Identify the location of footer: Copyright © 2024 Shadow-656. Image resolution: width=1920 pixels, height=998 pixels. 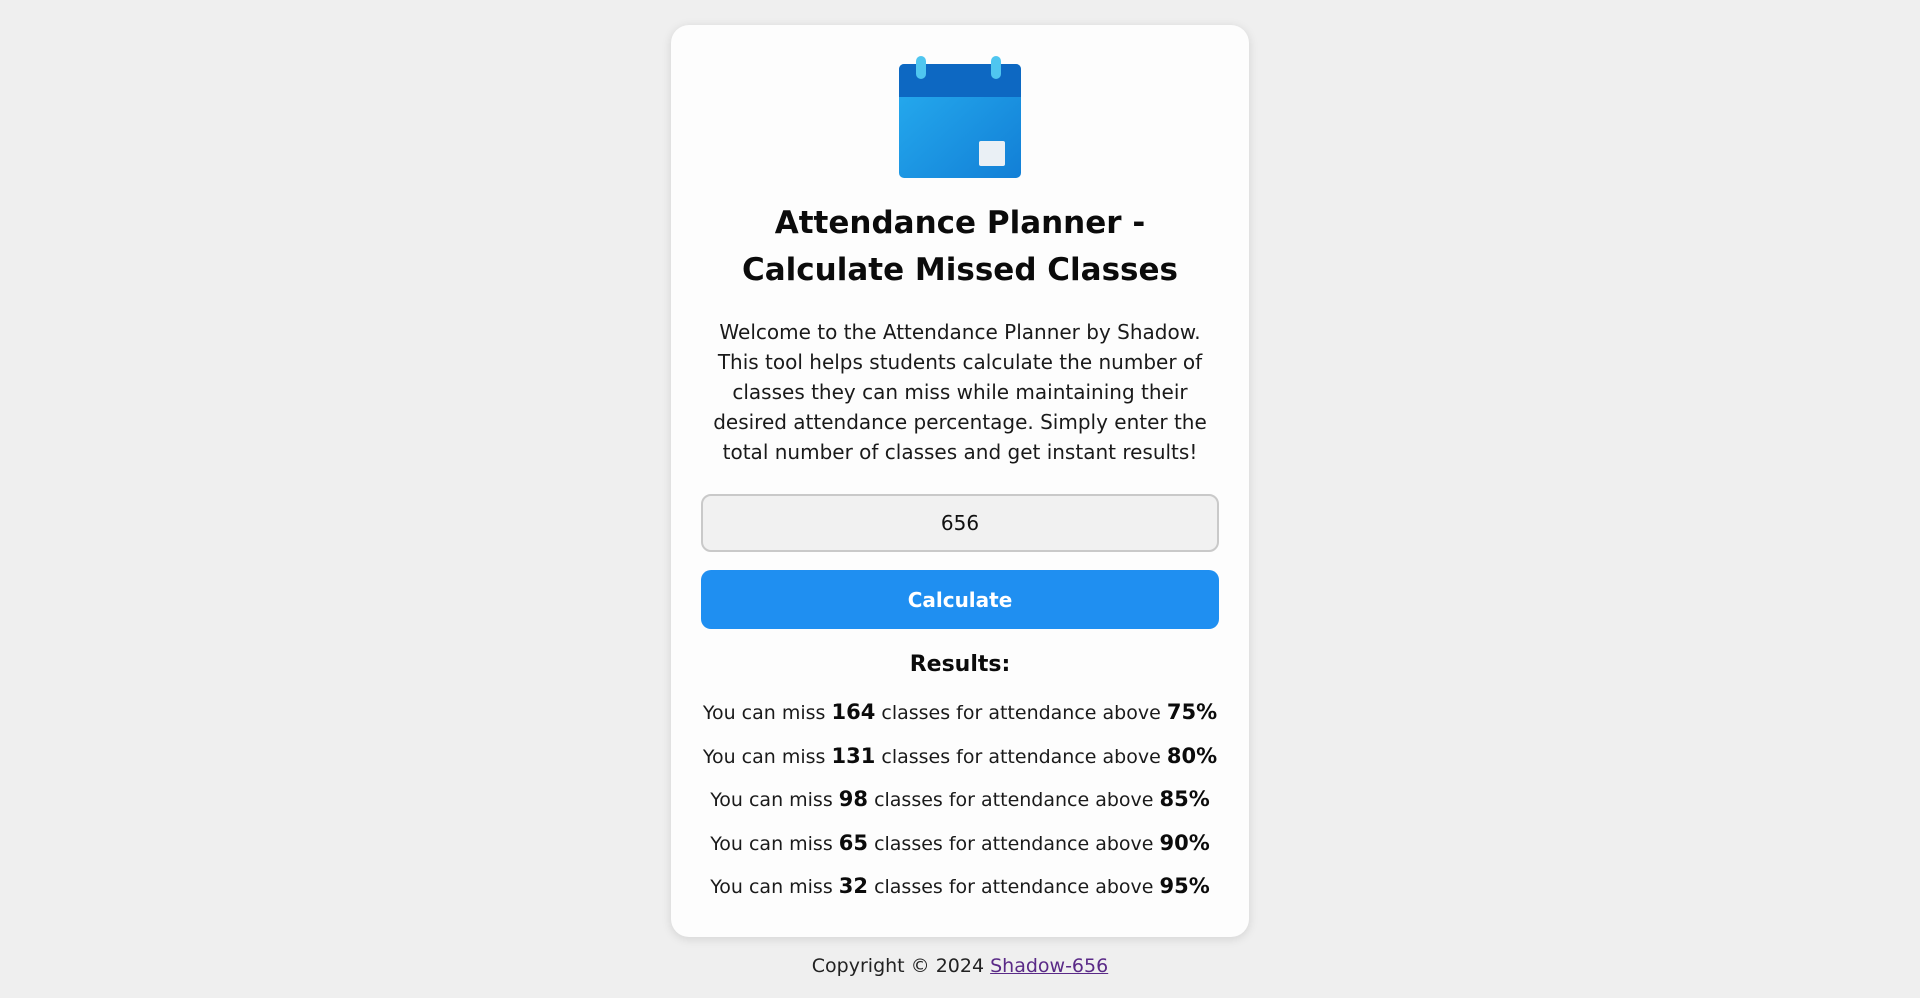
(960, 966).